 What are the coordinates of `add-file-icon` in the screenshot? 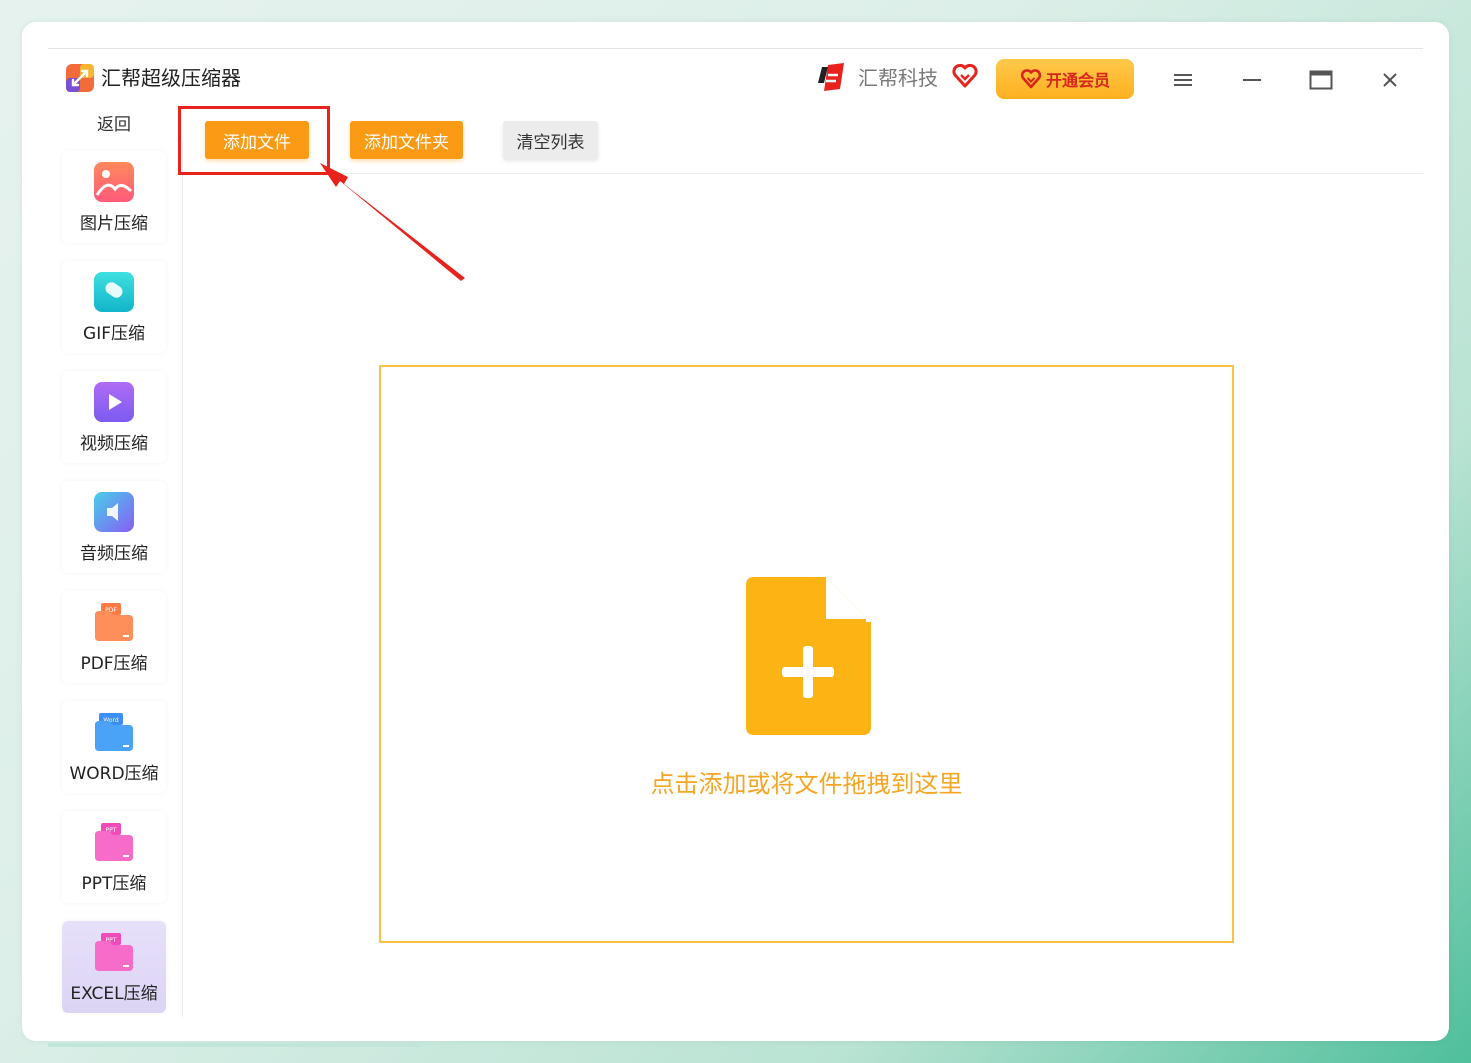 It's located at (808, 656).